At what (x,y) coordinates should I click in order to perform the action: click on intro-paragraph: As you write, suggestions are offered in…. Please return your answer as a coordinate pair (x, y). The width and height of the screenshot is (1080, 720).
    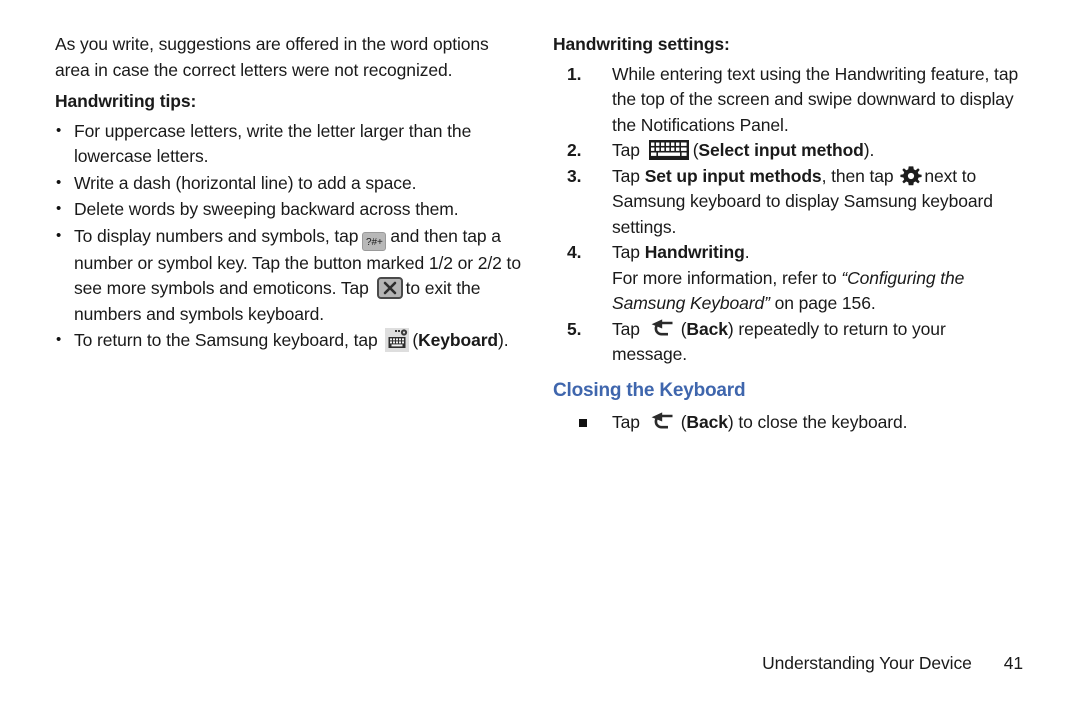
    Looking at the image, I should click on (272, 57).